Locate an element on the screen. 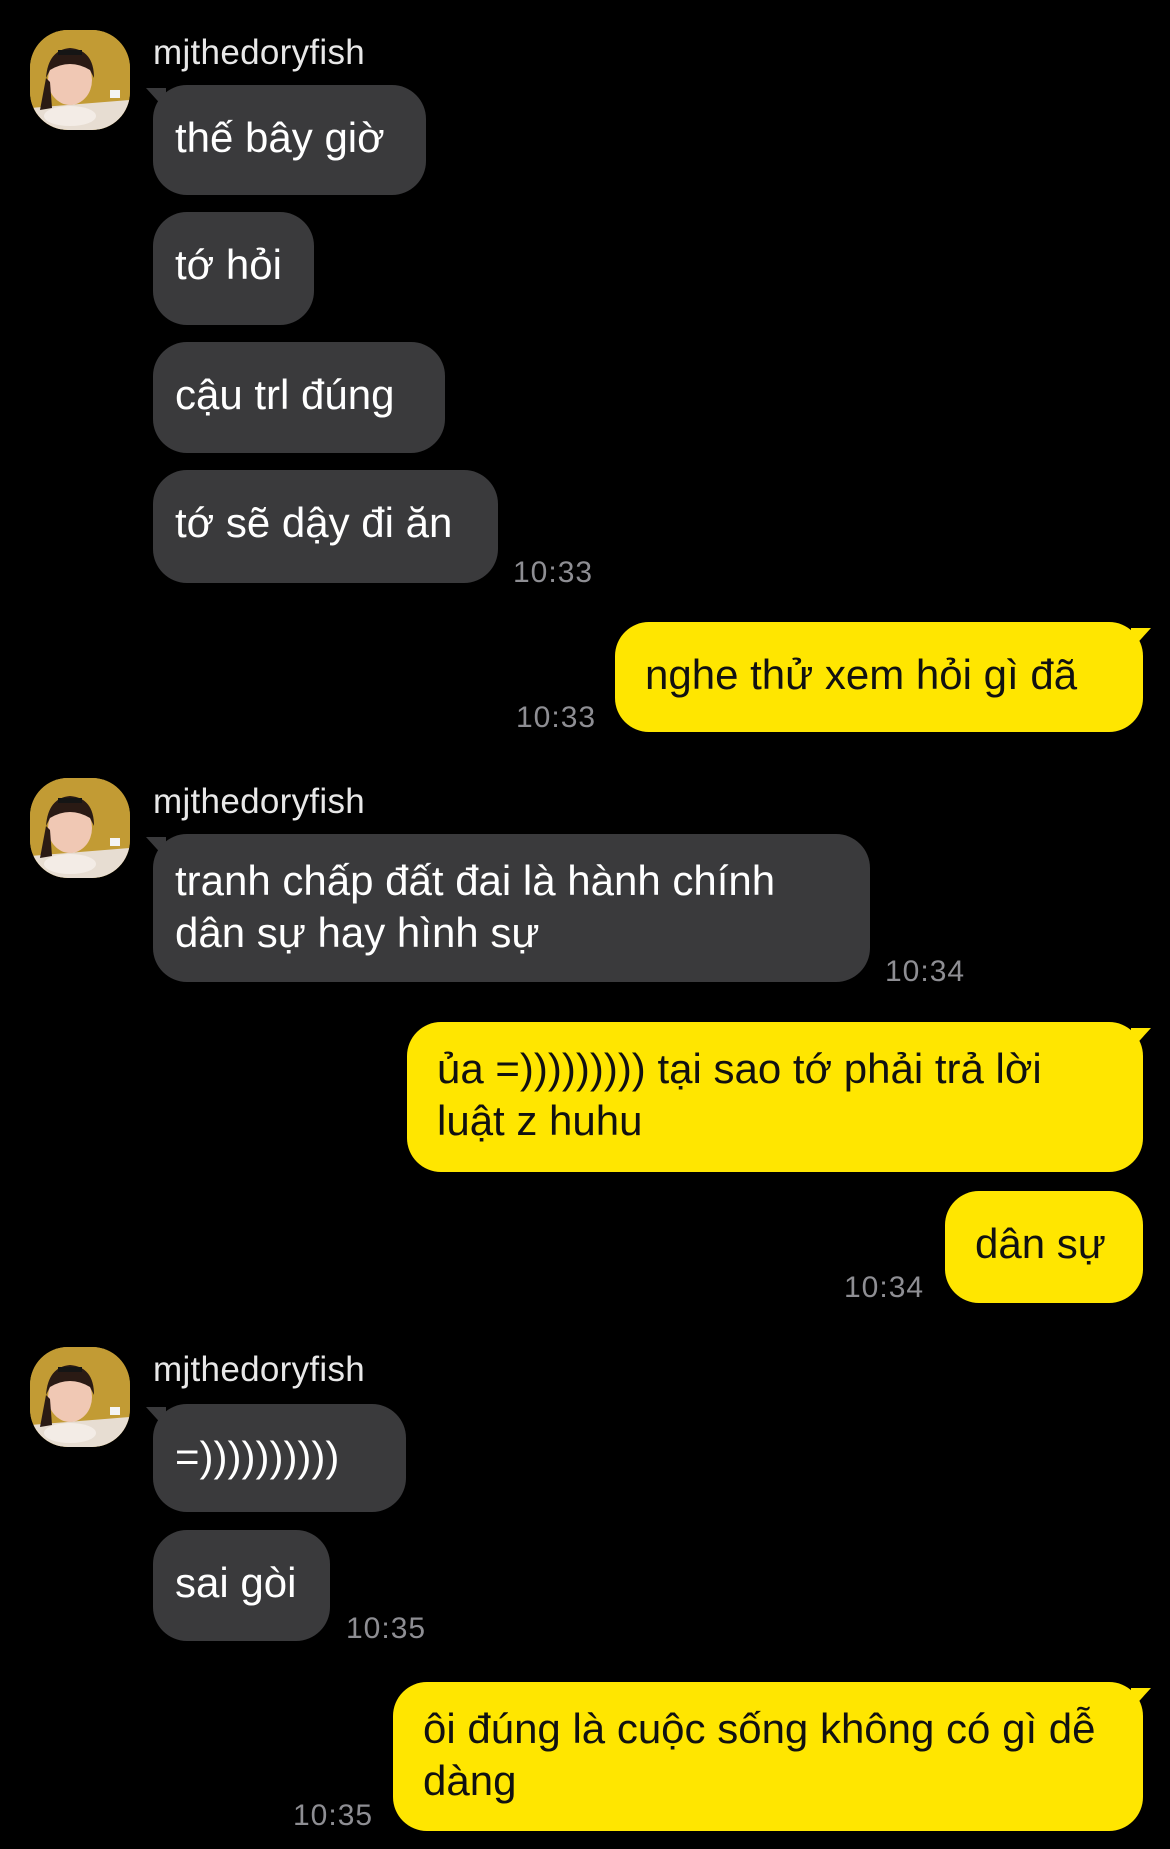 This screenshot has width=1170, height=1849. outgoing-message-bubble: dân sự is located at coordinates (1044, 1247).